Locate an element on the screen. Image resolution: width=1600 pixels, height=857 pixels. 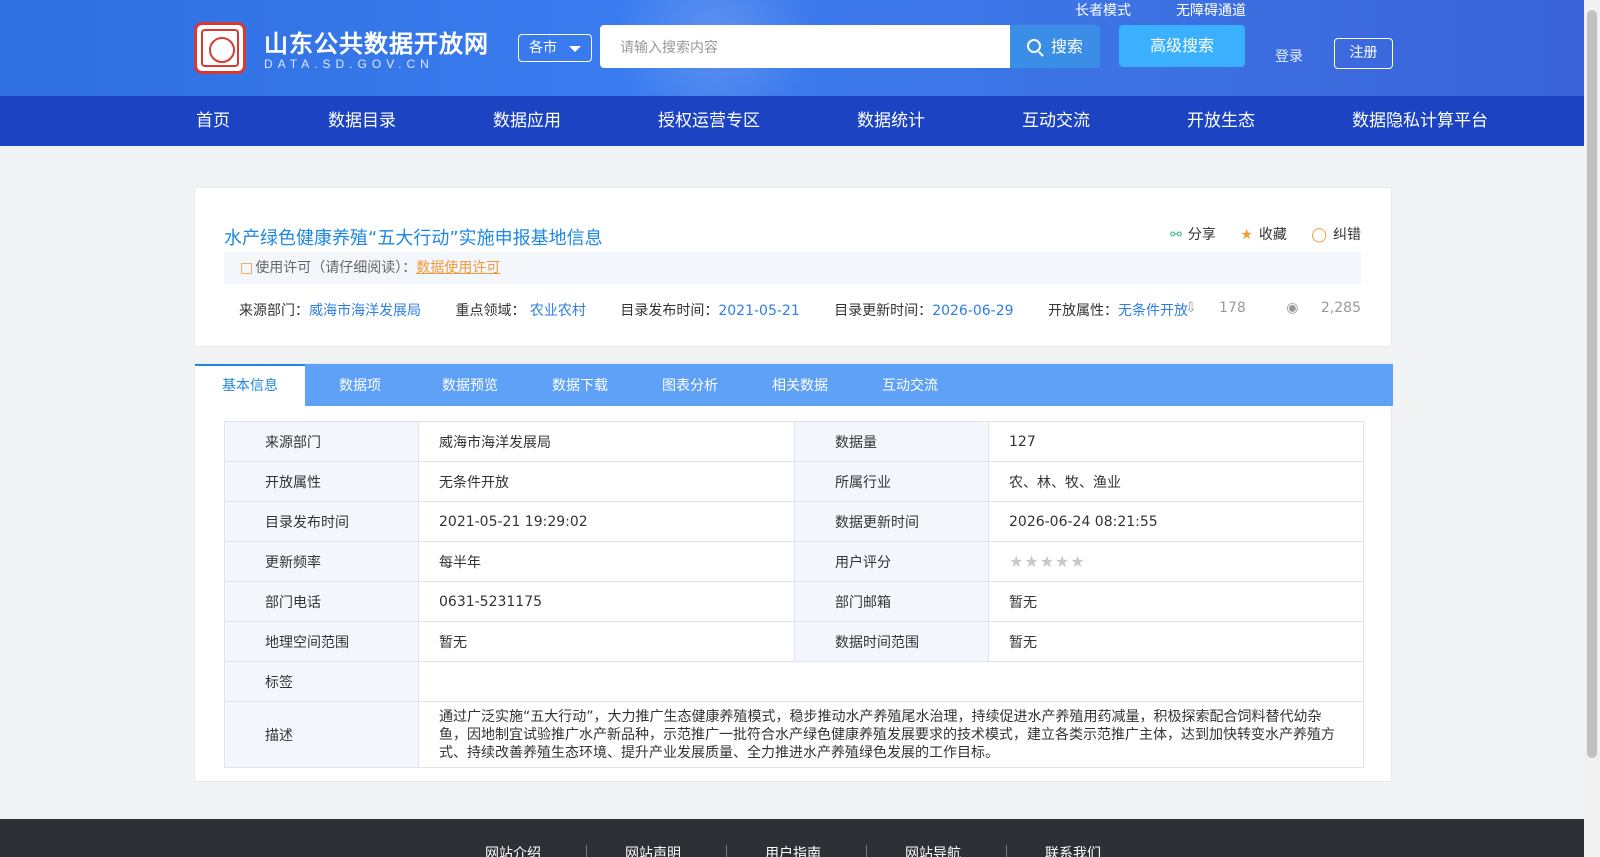
dataset-actions: ⚯ 分享 ★ 收藏 ◯ 纠错 is located at coordinates (1255, 234).